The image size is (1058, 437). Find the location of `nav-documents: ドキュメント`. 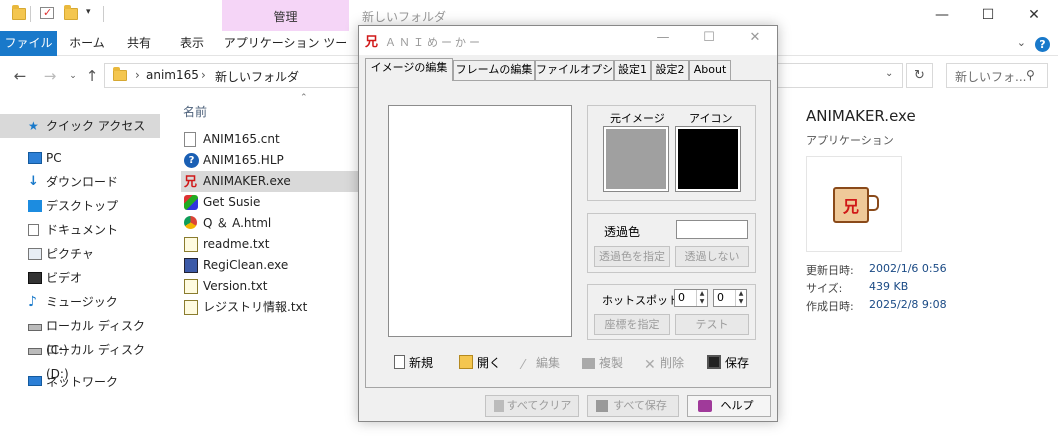

nav-documents: ドキュメント is located at coordinates (80, 230).